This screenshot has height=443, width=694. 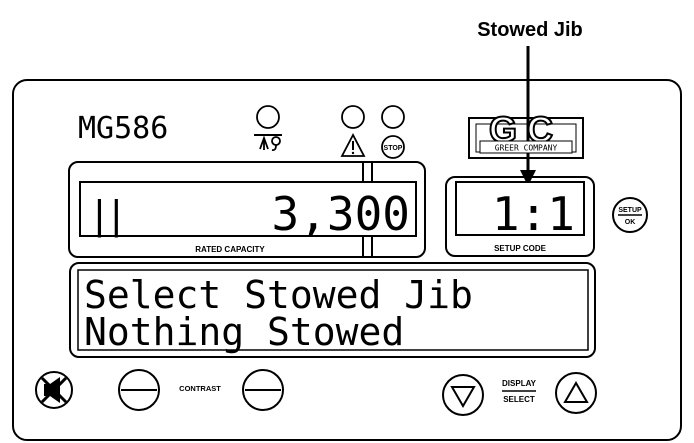 I want to click on down-arrow-icon, so click(x=463, y=397).